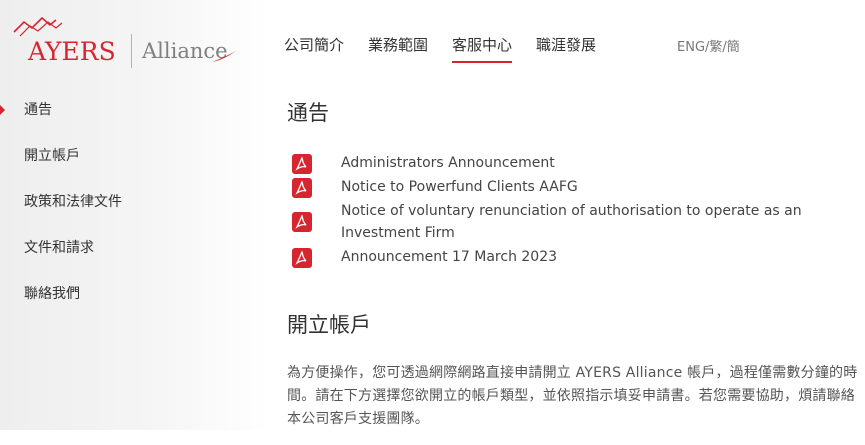 The image size is (865, 445). I want to click on sidebar-item-notices: 通告, so click(135, 118).